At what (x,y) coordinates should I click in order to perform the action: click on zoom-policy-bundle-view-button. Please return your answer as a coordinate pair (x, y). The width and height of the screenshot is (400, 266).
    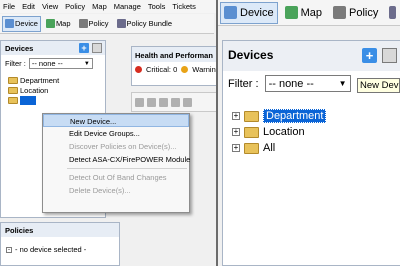
    Looking at the image, I should click on (392, 13).